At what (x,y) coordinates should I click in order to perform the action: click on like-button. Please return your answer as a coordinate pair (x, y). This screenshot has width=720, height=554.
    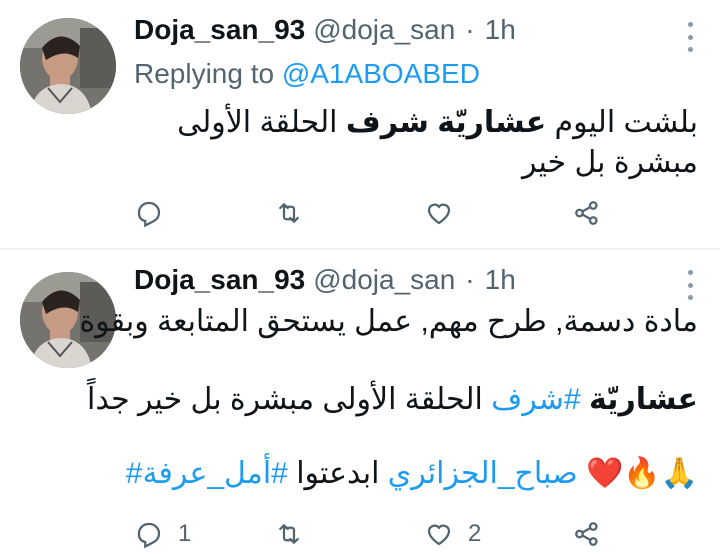
    Looking at the image, I should click on (439, 213).